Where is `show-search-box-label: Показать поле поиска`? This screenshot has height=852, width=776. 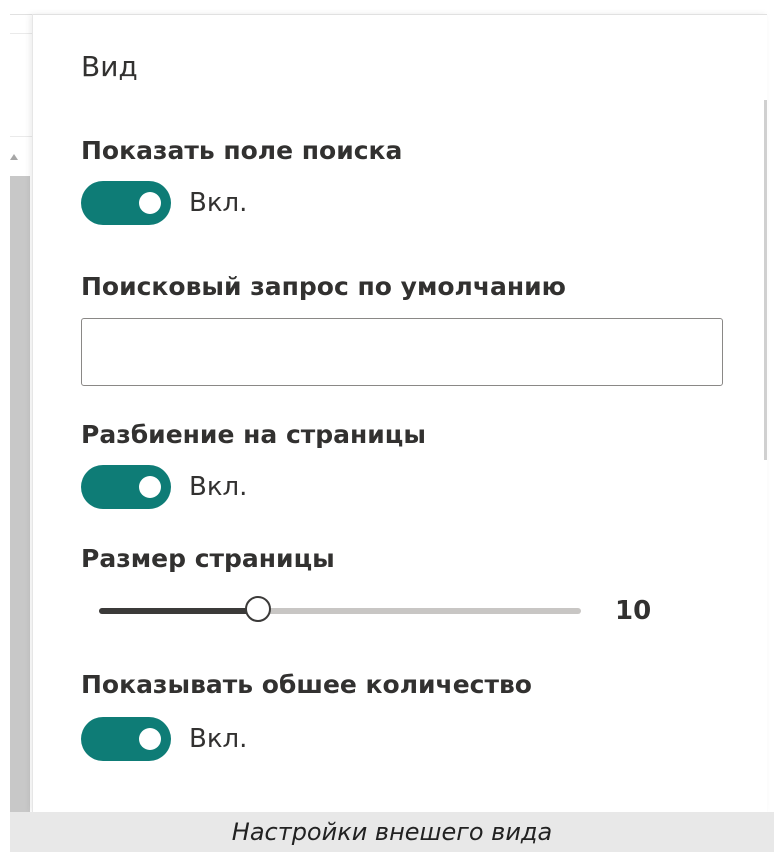 show-search-box-label: Показать поле поиска is located at coordinates (242, 150).